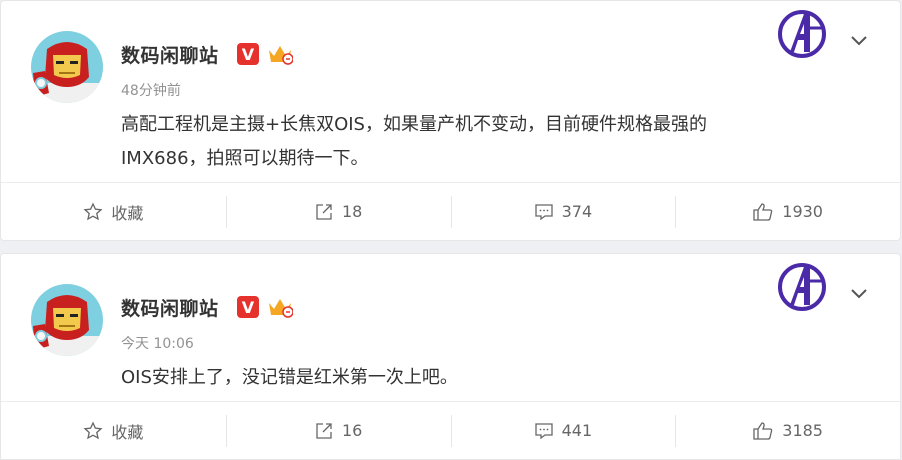 The height and width of the screenshot is (460, 902). Describe the element at coordinates (802, 211) in the screenshot. I see `like-count: 1930` at that location.